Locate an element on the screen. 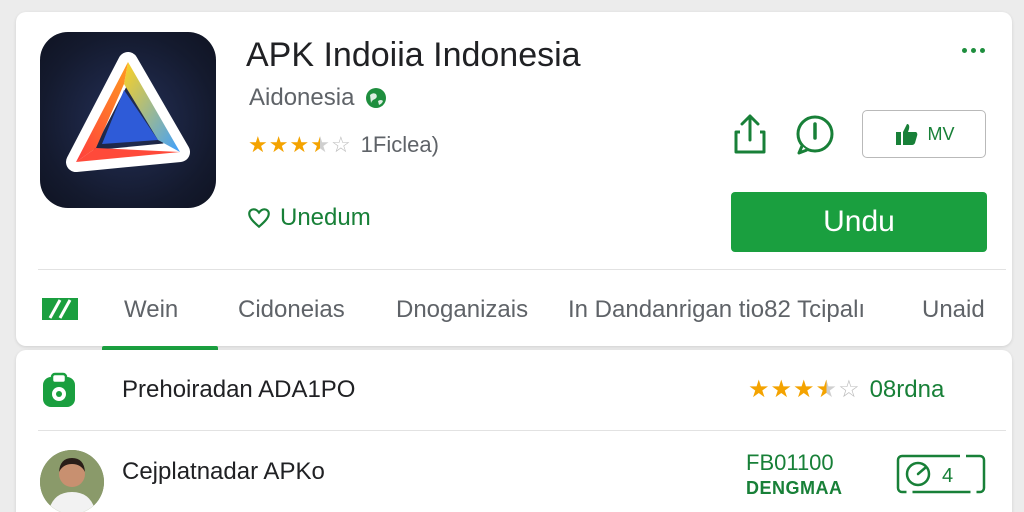  header-divider is located at coordinates (522, 269).